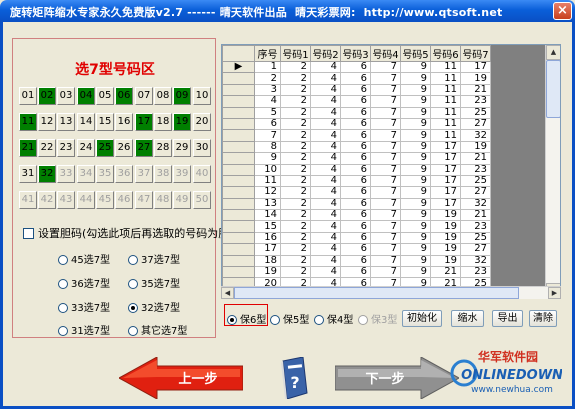  What do you see at coordinates (475, 226) in the screenshot?
I see `table-cell: 23` at bounding box center [475, 226].